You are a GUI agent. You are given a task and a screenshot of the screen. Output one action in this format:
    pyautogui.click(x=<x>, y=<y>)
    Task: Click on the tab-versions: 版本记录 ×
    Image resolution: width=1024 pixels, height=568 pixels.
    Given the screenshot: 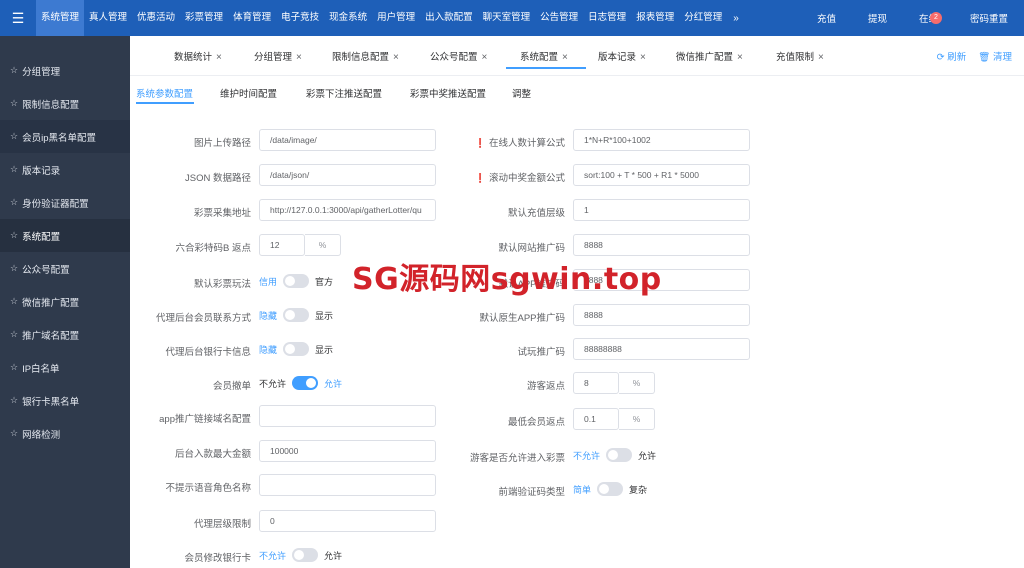 What is the action you would take?
    pyautogui.click(x=622, y=56)
    